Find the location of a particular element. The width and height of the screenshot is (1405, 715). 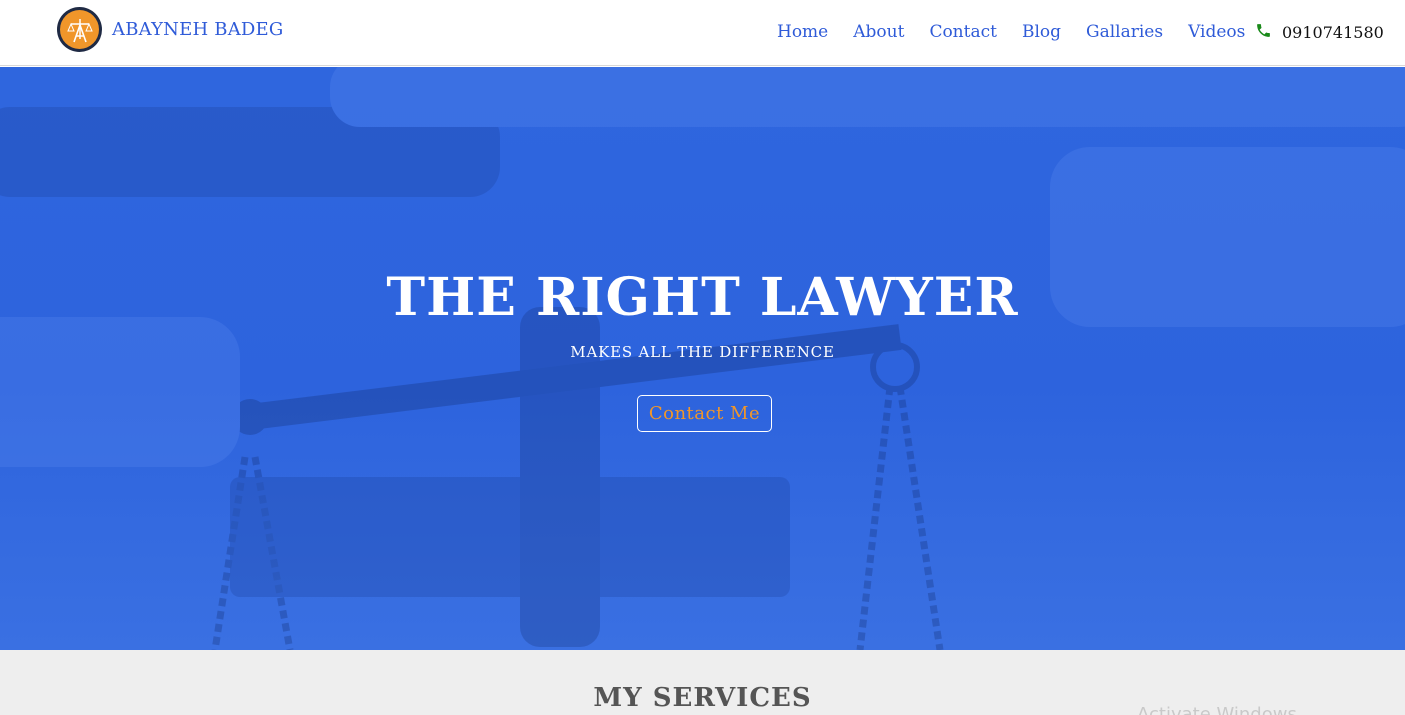

nav-about: About is located at coordinates (878, 32).